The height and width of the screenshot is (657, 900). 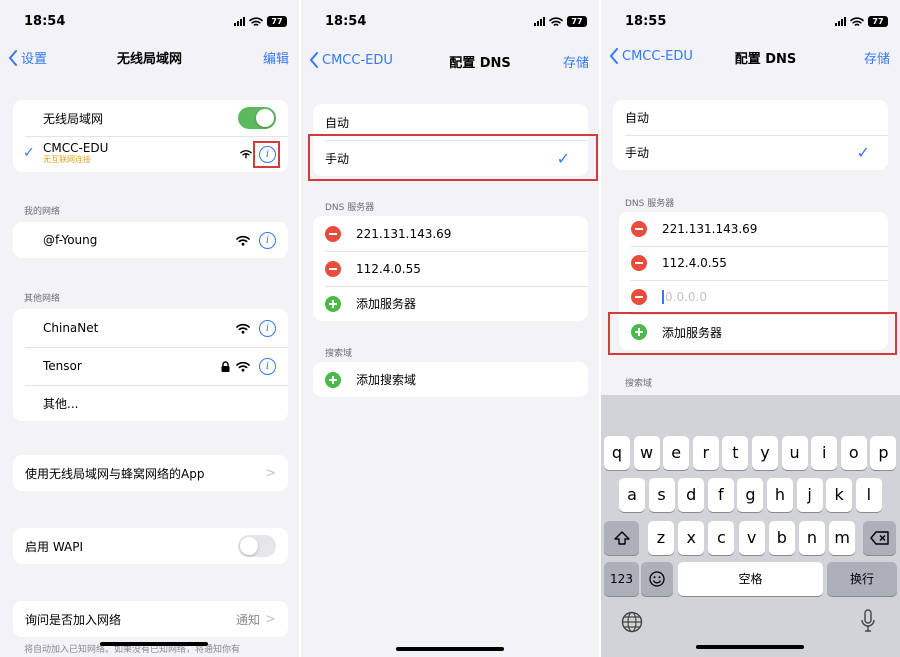 I want to click on emoji-key, so click(x=657, y=579).